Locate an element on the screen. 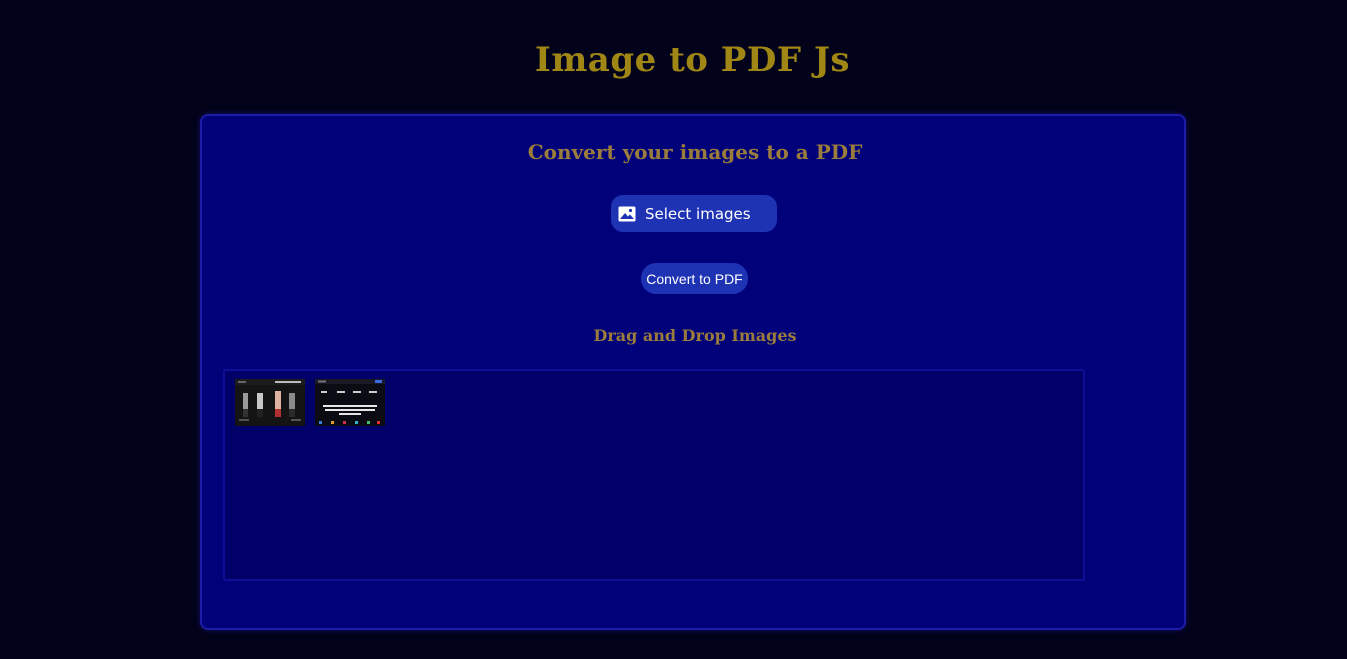 Image resolution: width=1347 pixels, height=659 pixels. convert-to-pdf-button: Convert to PDF is located at coordinates (694, 278).